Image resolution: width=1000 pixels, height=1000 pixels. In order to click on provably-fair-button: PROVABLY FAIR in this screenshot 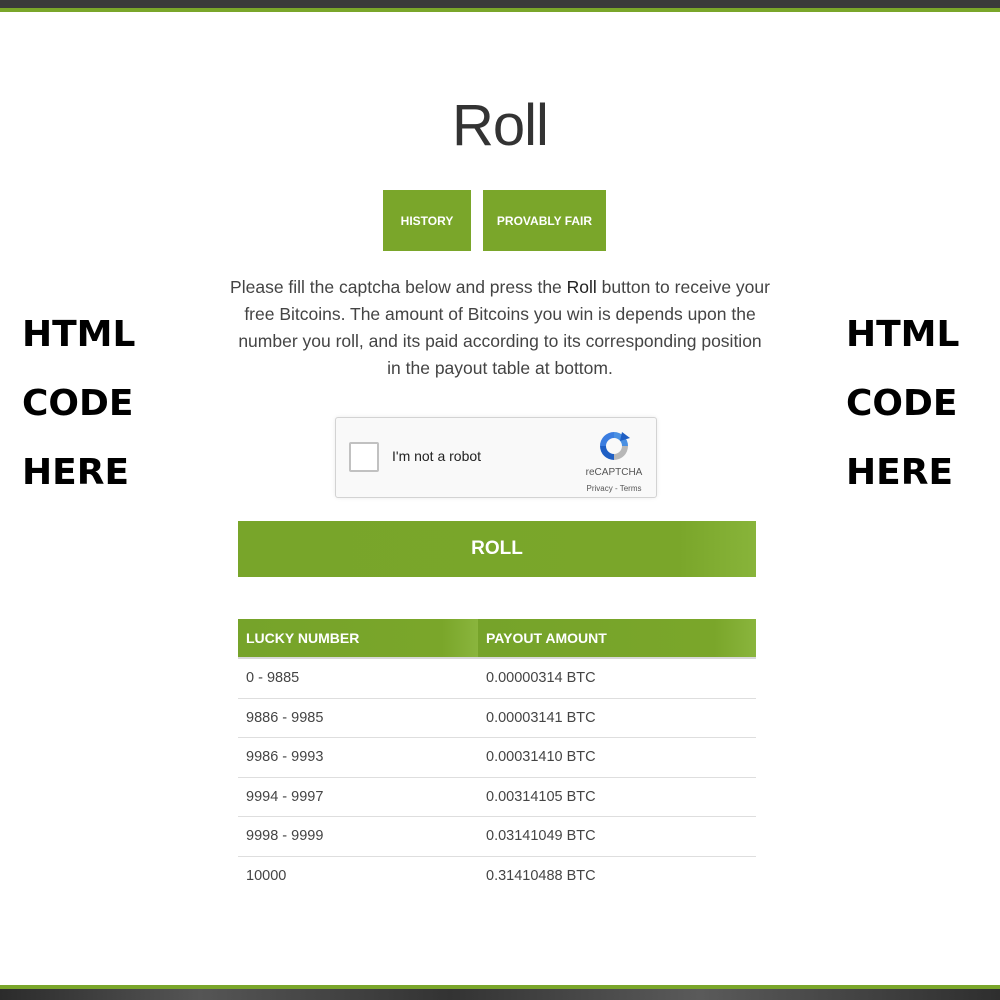, I will do `click(544, 220)`.